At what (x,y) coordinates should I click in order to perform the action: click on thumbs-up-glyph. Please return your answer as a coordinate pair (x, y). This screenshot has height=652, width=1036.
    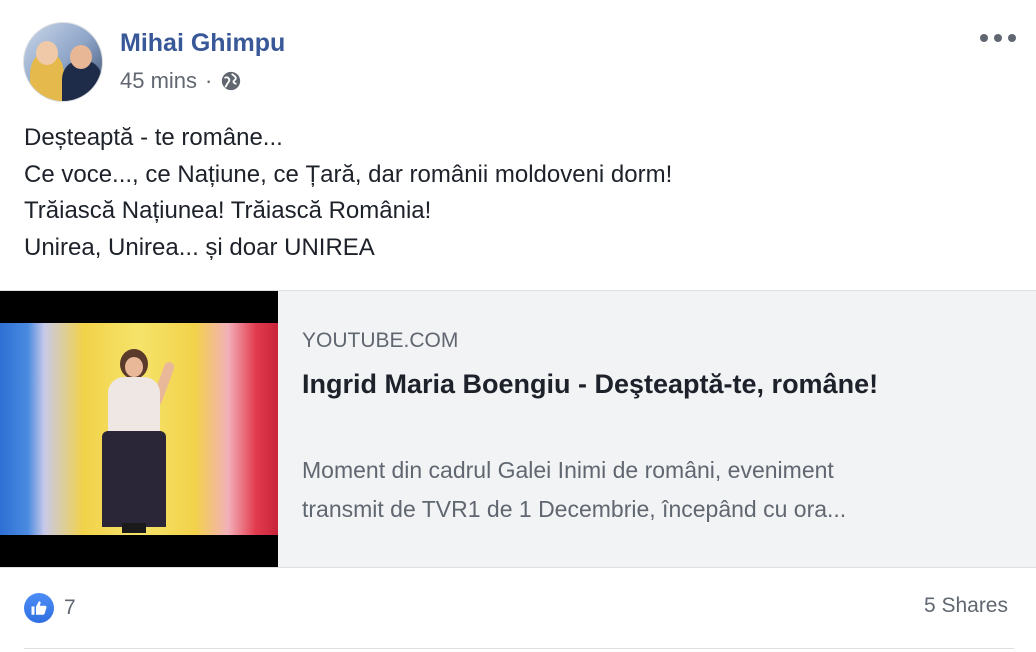
    Looking at the image, I should click on (39, 608).